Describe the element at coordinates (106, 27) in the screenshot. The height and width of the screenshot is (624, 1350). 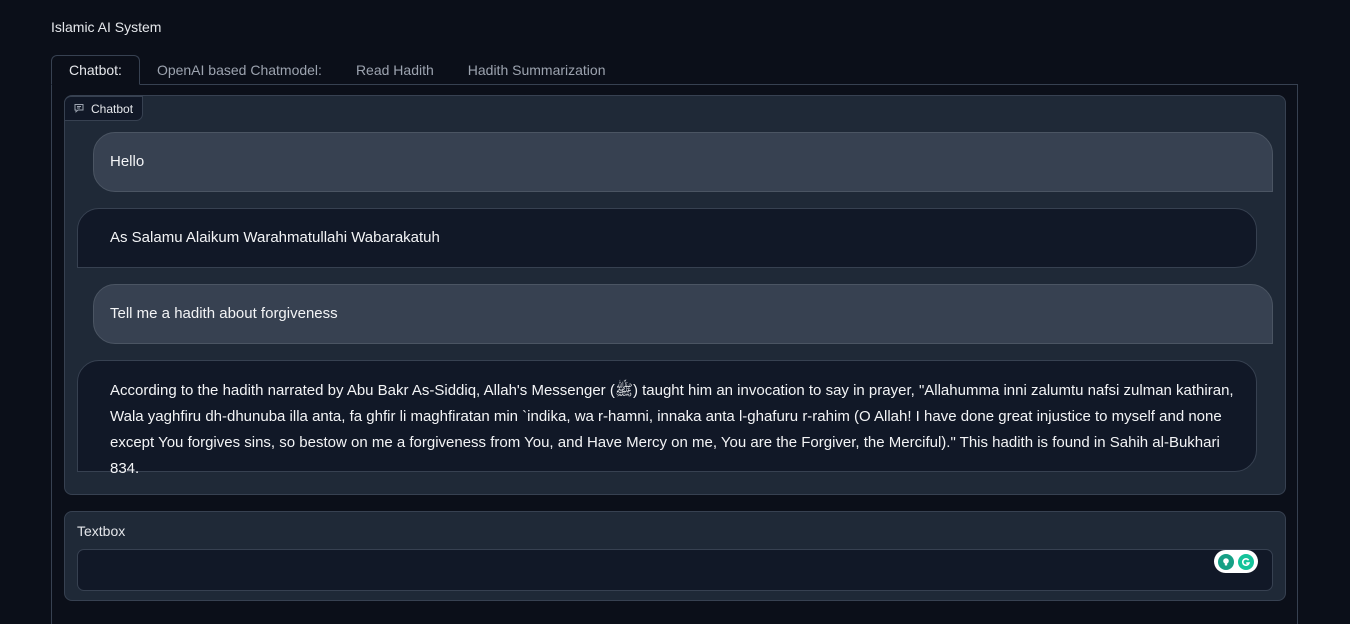
I see `app-title: Islamic AI System` at that location.